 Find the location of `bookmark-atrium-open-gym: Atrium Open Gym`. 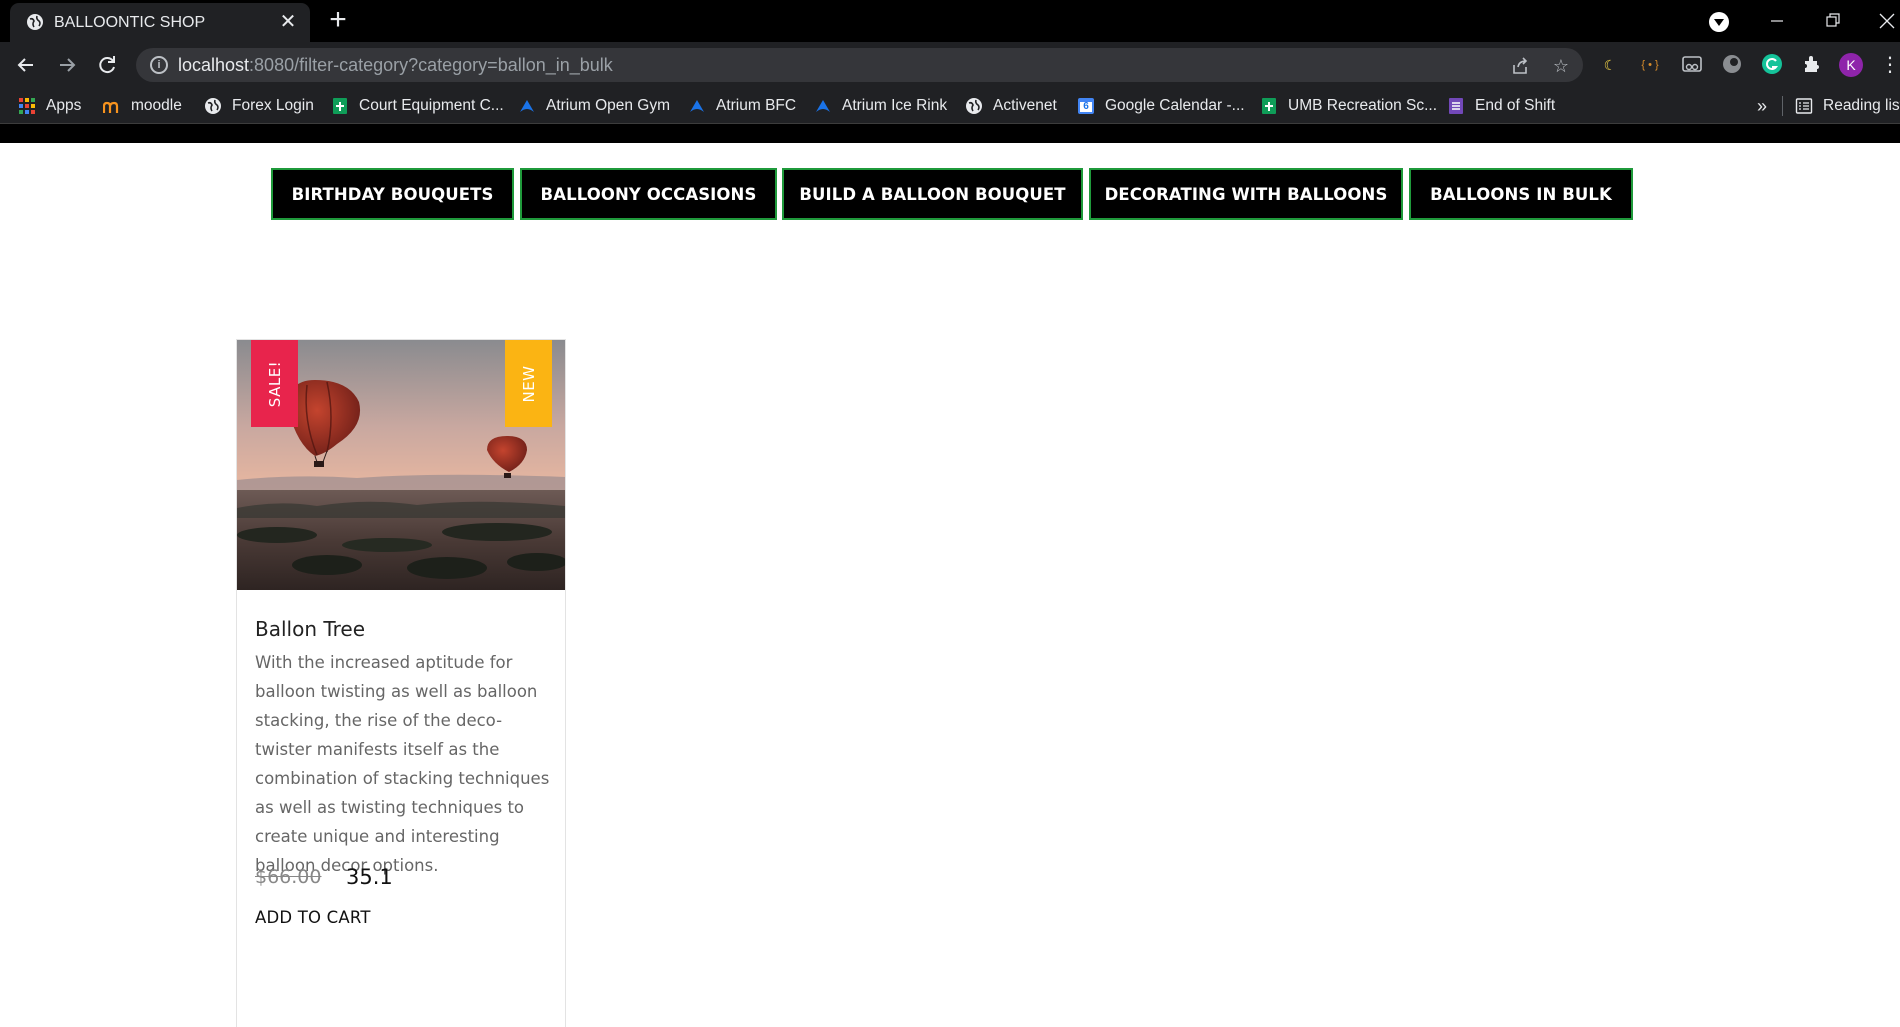

bookmark-atrium-open-gym: Atrium Open Gym is located at coordinates (594, 106).